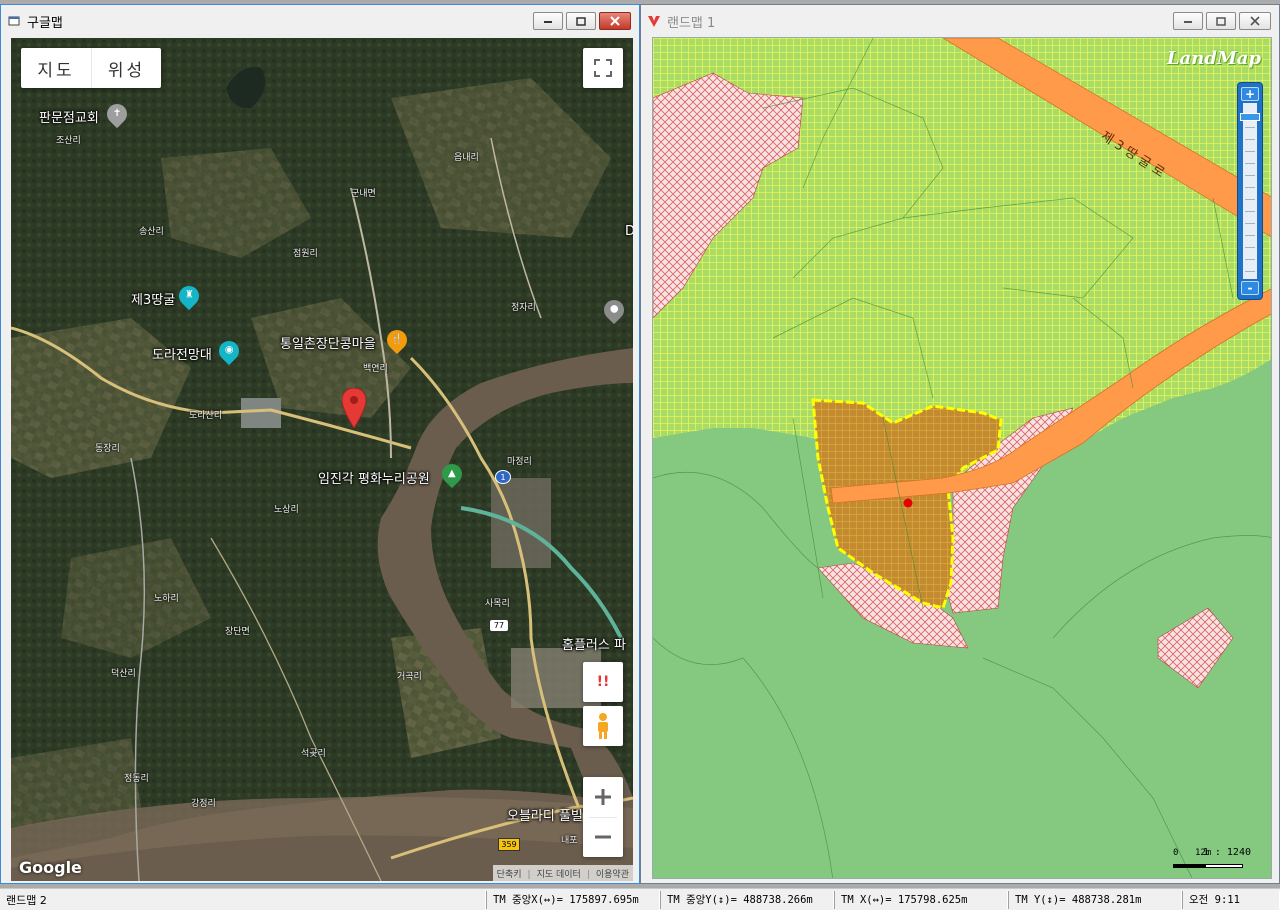  I want to click on landmap-maximize-button, so click(1221, 21).